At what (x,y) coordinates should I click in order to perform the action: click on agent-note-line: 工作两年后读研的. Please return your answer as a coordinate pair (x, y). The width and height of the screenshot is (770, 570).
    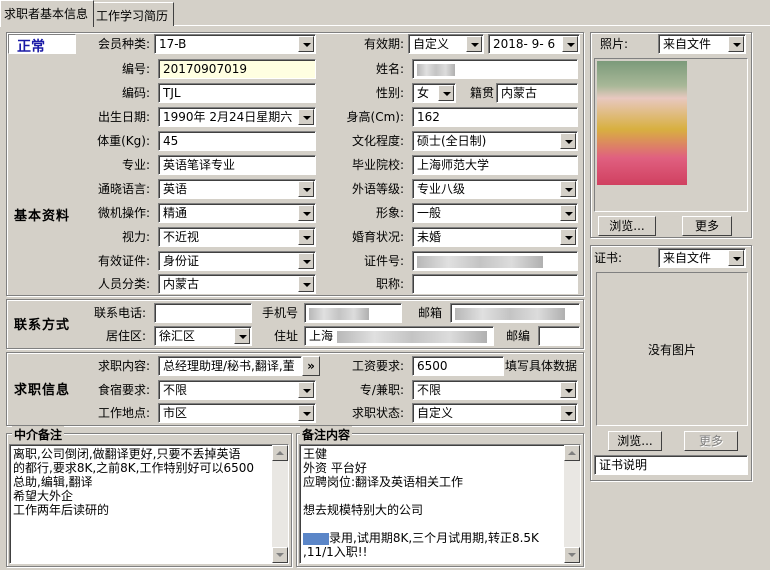
    Looking at the image, I should click on (61, 510).